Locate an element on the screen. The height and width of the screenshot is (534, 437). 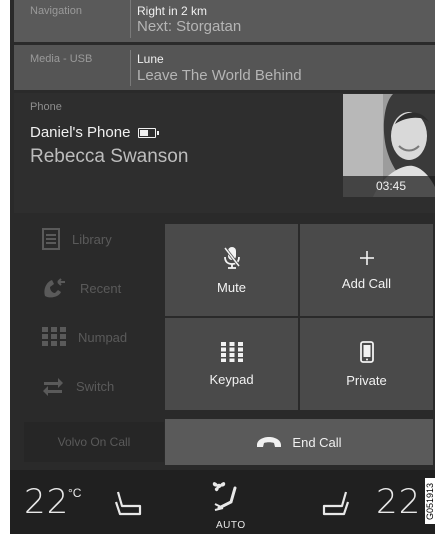
menu-item-label: Library is located at coordinates (92, 239).